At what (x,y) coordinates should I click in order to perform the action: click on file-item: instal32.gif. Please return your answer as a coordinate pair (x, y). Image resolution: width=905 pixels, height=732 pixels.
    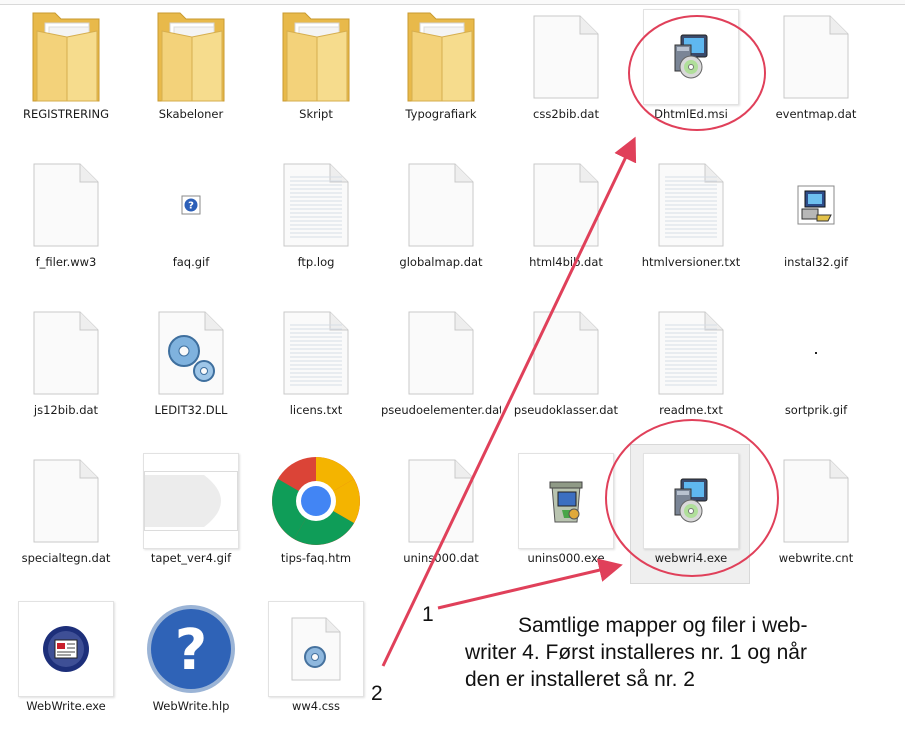
    Looking at the image, I should click on (815, 218).